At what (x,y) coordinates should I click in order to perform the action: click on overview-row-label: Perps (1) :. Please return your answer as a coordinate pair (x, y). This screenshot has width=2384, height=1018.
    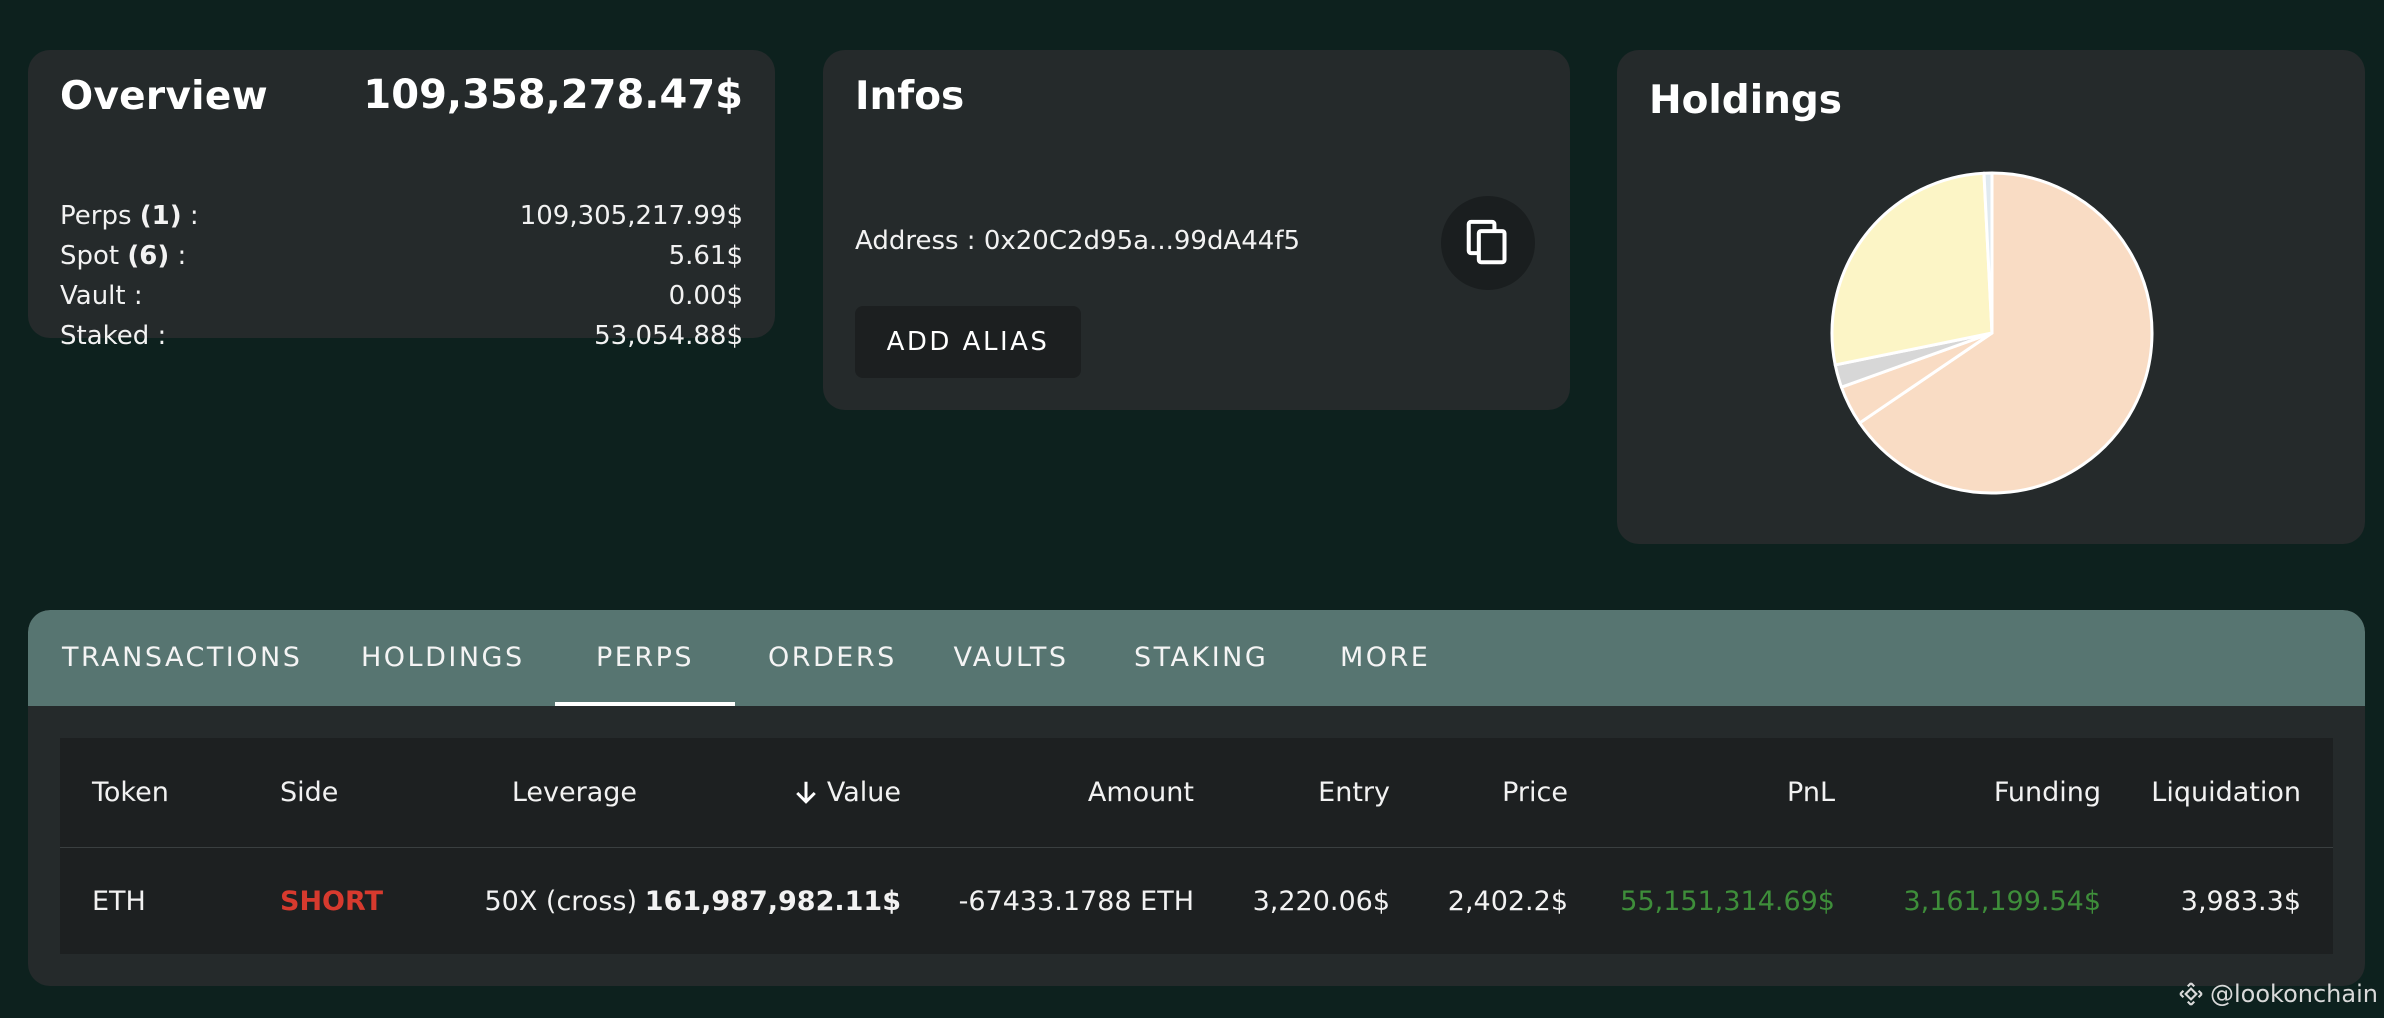
    Looking at the image, I should click on (129, 216).